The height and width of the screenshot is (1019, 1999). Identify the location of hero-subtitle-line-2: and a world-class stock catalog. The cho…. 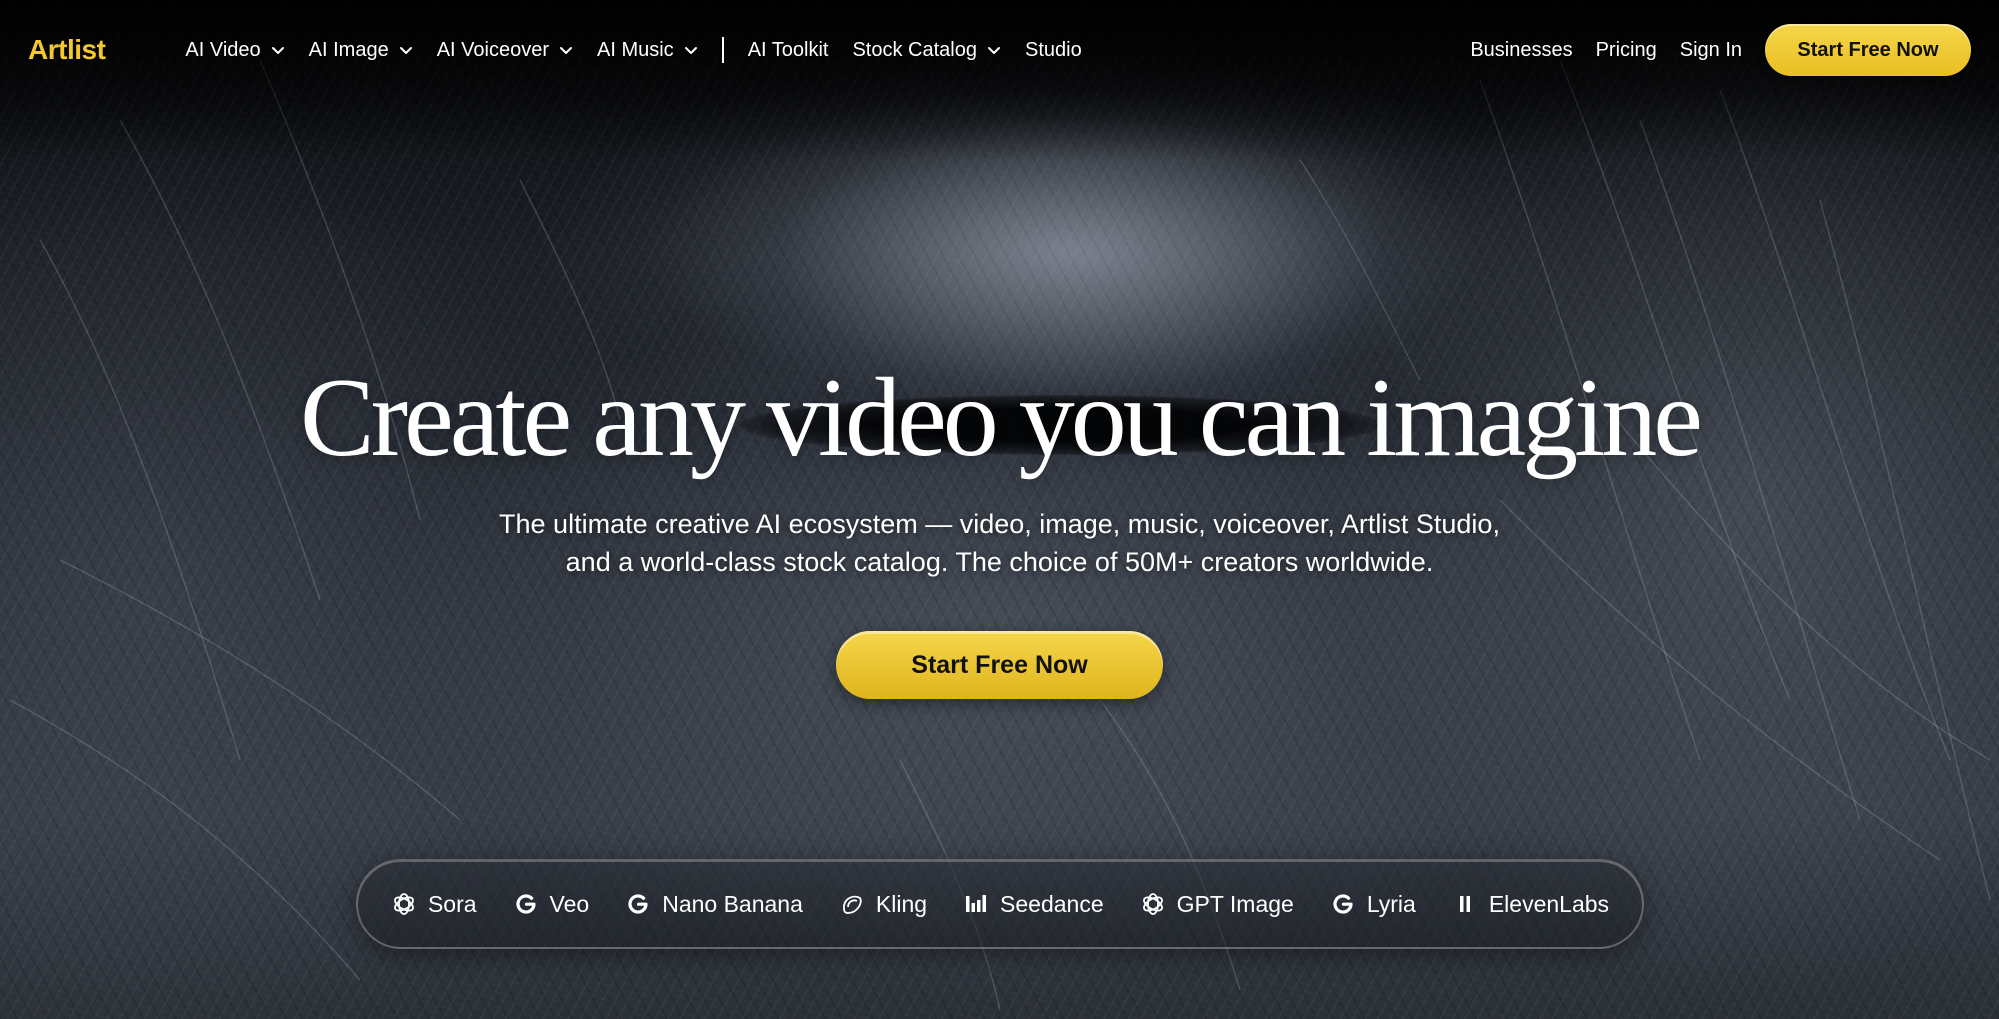
(999, 562).